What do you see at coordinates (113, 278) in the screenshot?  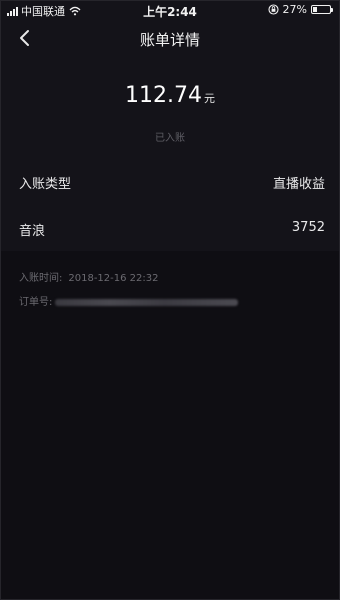 I see `entry-time-value: 2018-12-16 22:32` at bounding box center [113, 278].